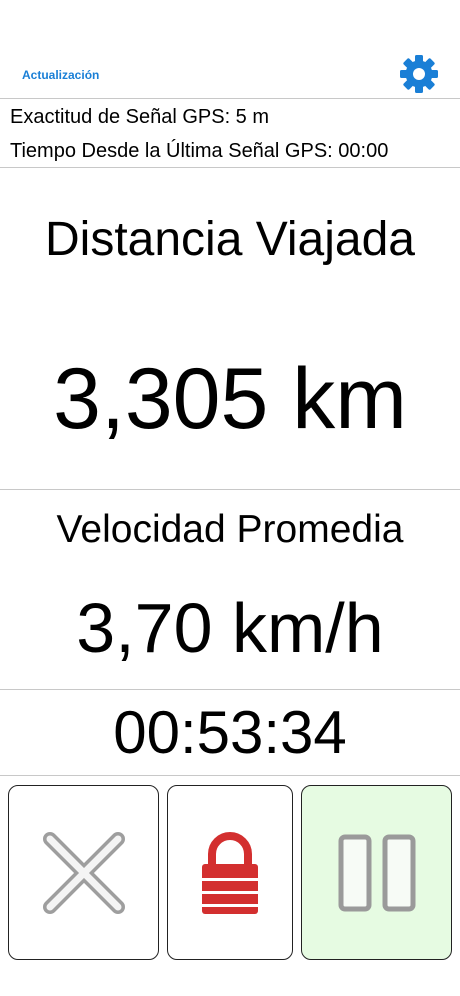 Image resolution: width=460 pixels, height=996 pixels. I want to click on lock-icon, so click(230, 872).